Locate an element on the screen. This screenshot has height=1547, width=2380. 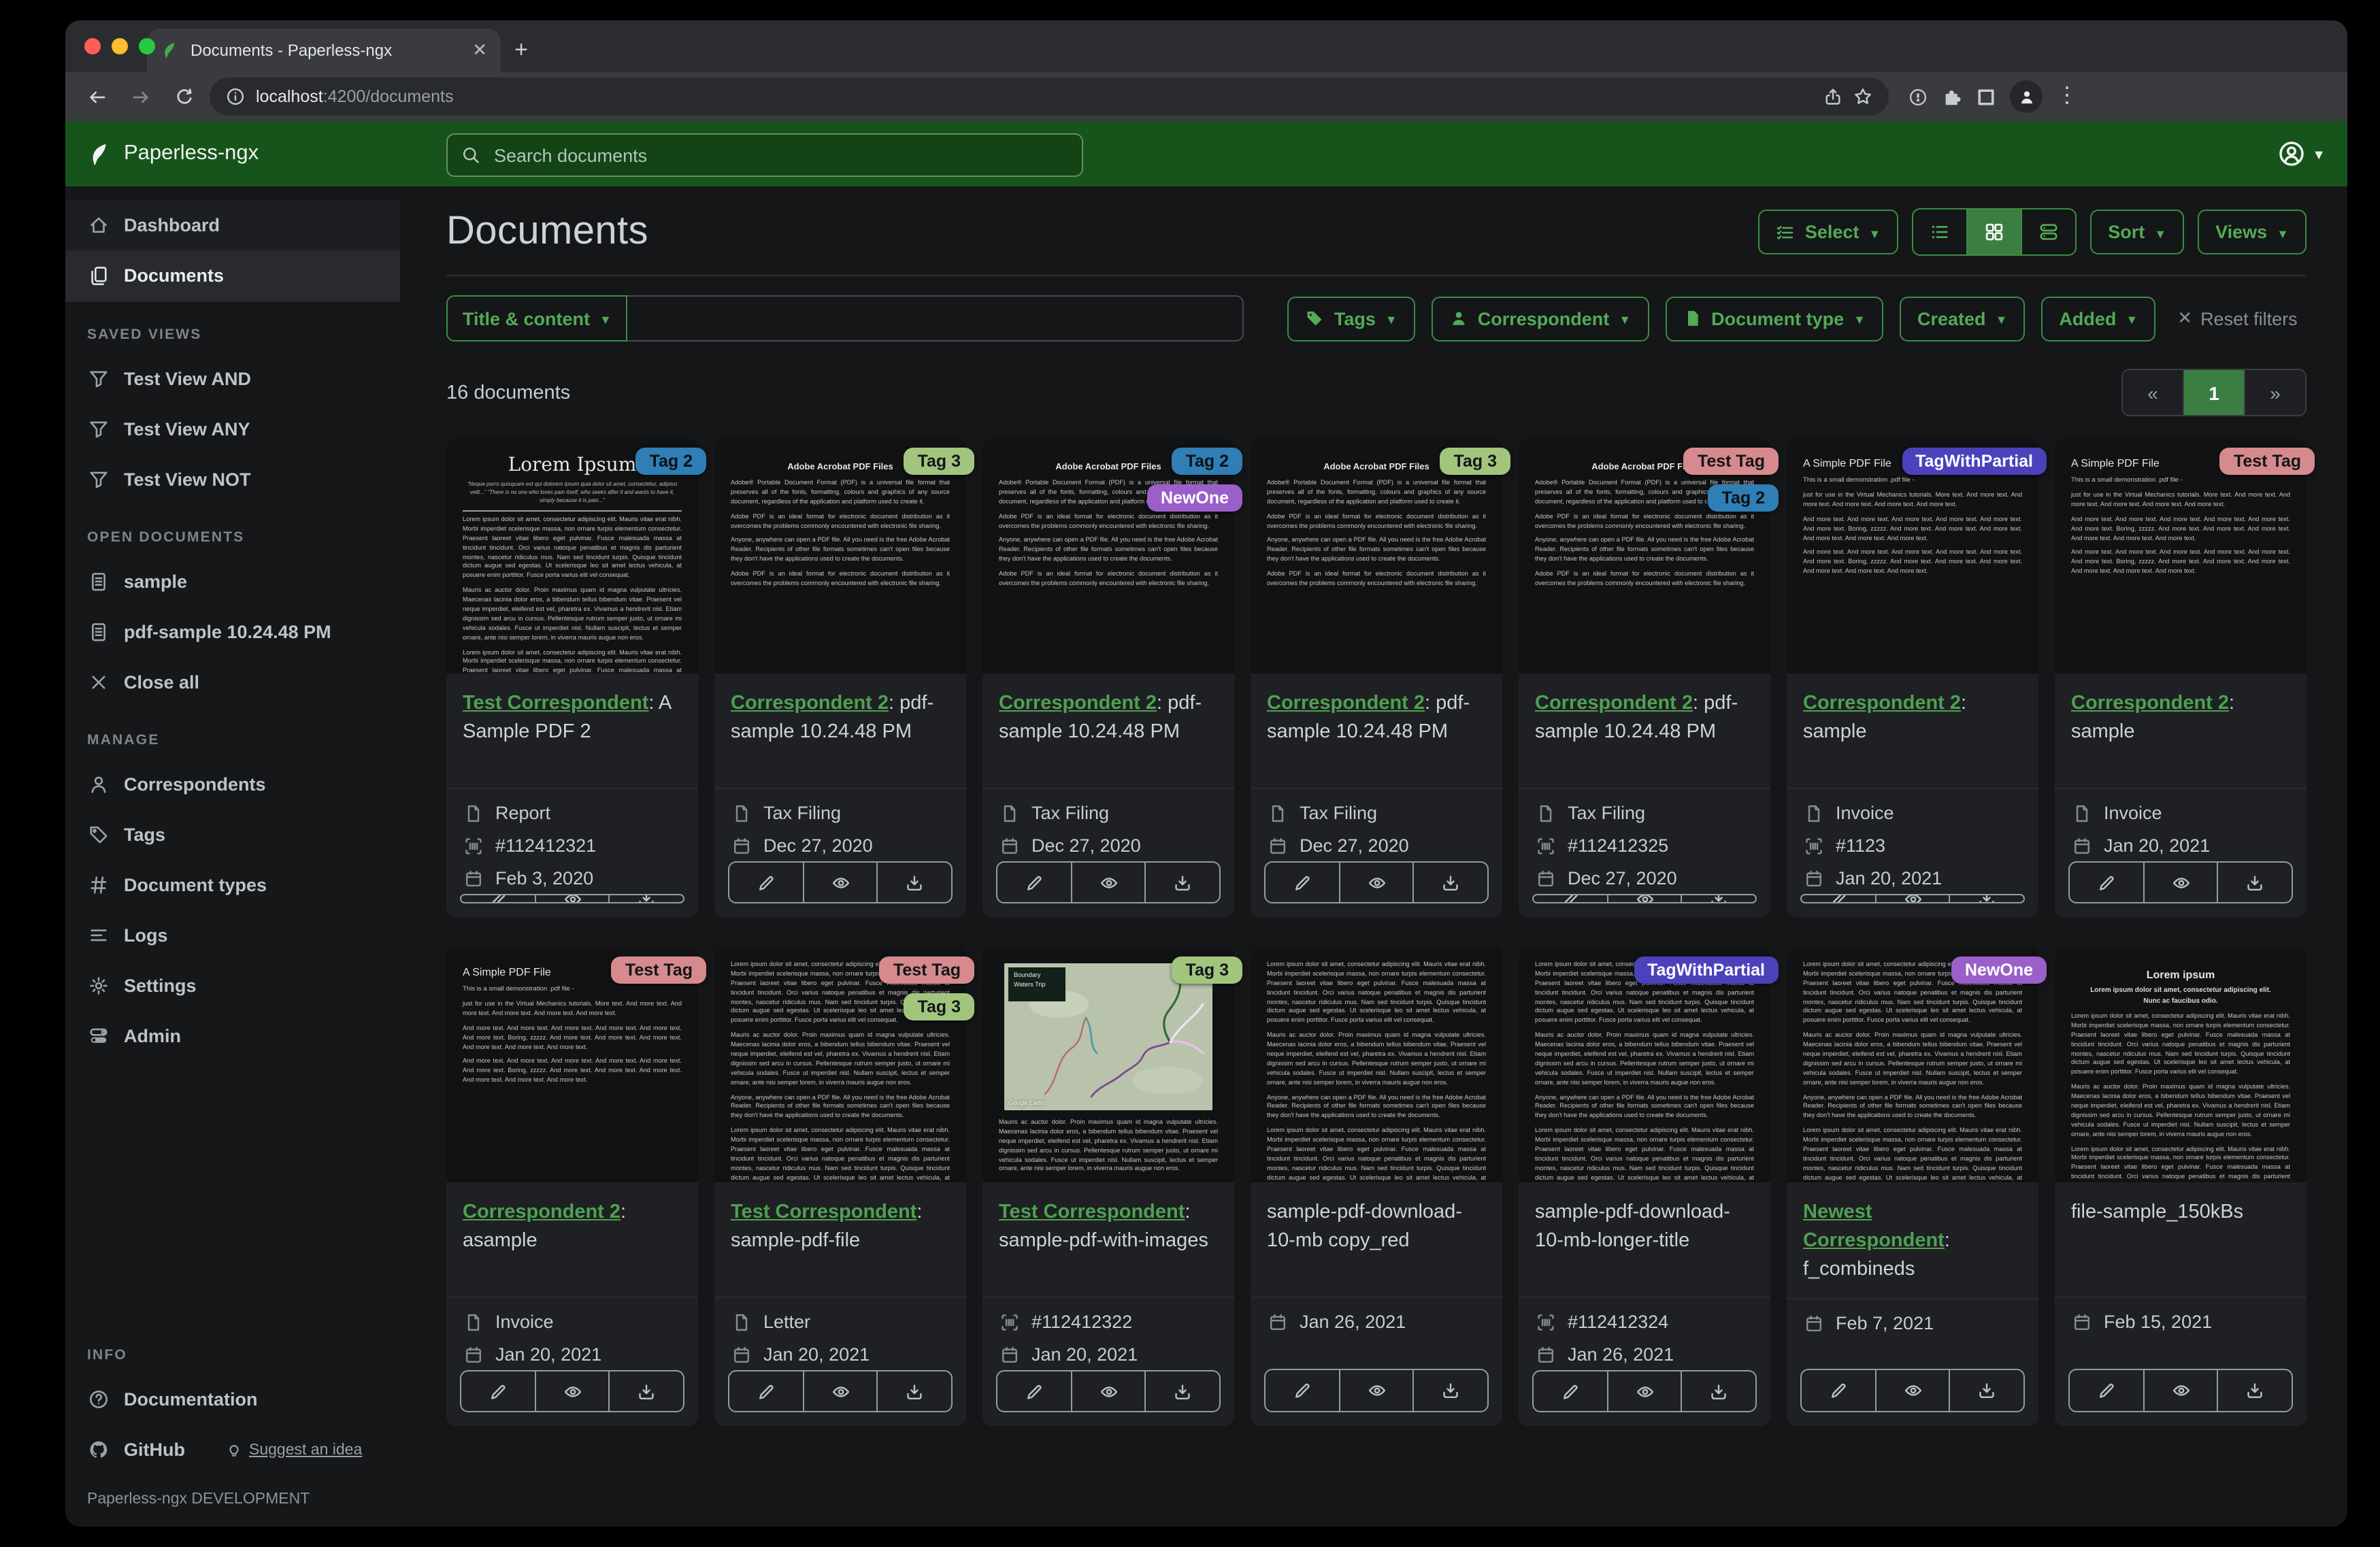
sidebar-item-correspondents: Correspondents is located at coordinates (232, 784).